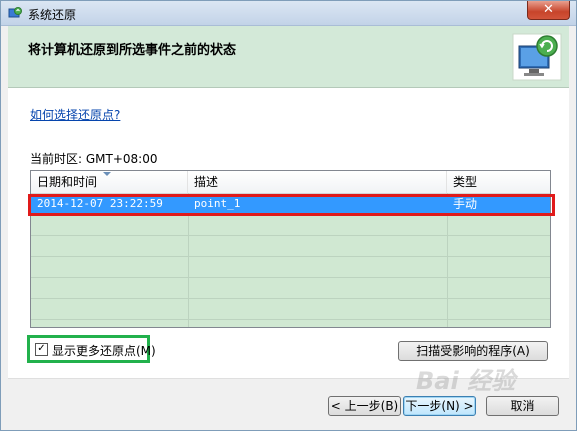 The width and height of the screenshot is (577, 431). What do you see at coordinates (288, 13) in the screenshot?
I see `title-bar: 系统还原 ✕` at bounding box center [288, 13].